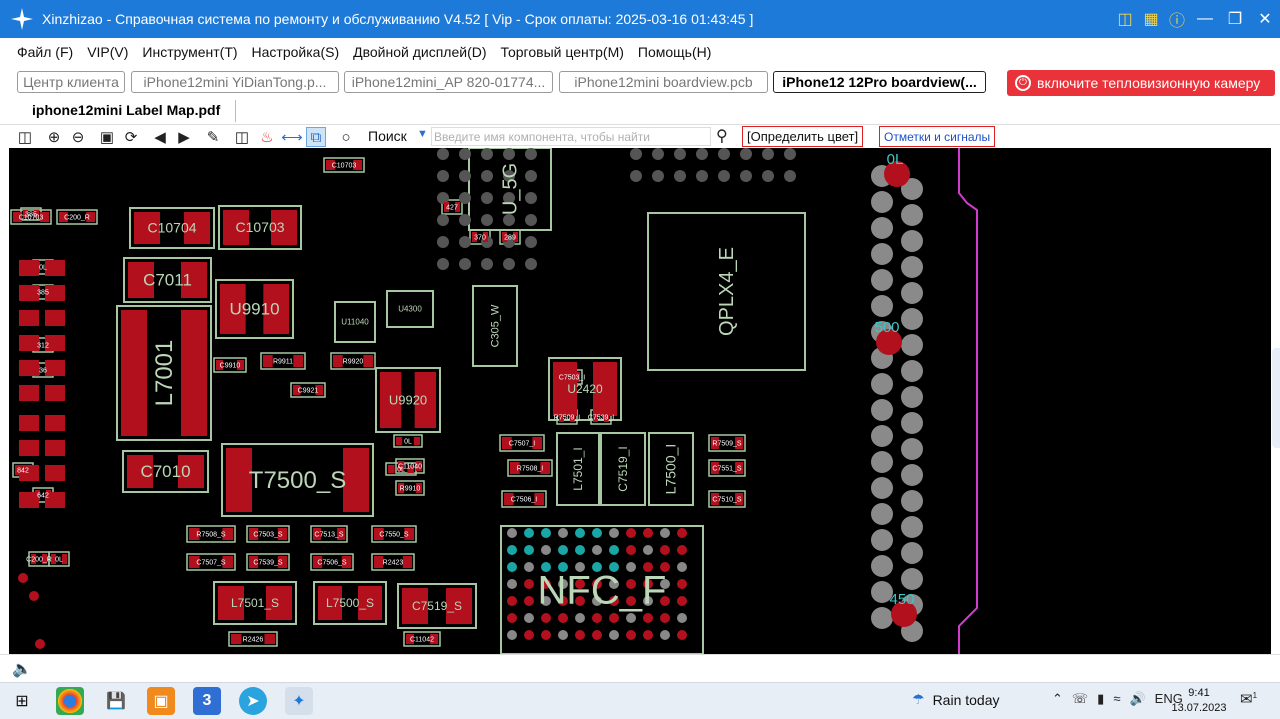 The width and height of the screenshot is (1280, 719). What do you see at coordinates (299, 701) in the screenshot?
I see `xinzhizao-taskbar-icon: ✦` at bounding box center [299, 701].